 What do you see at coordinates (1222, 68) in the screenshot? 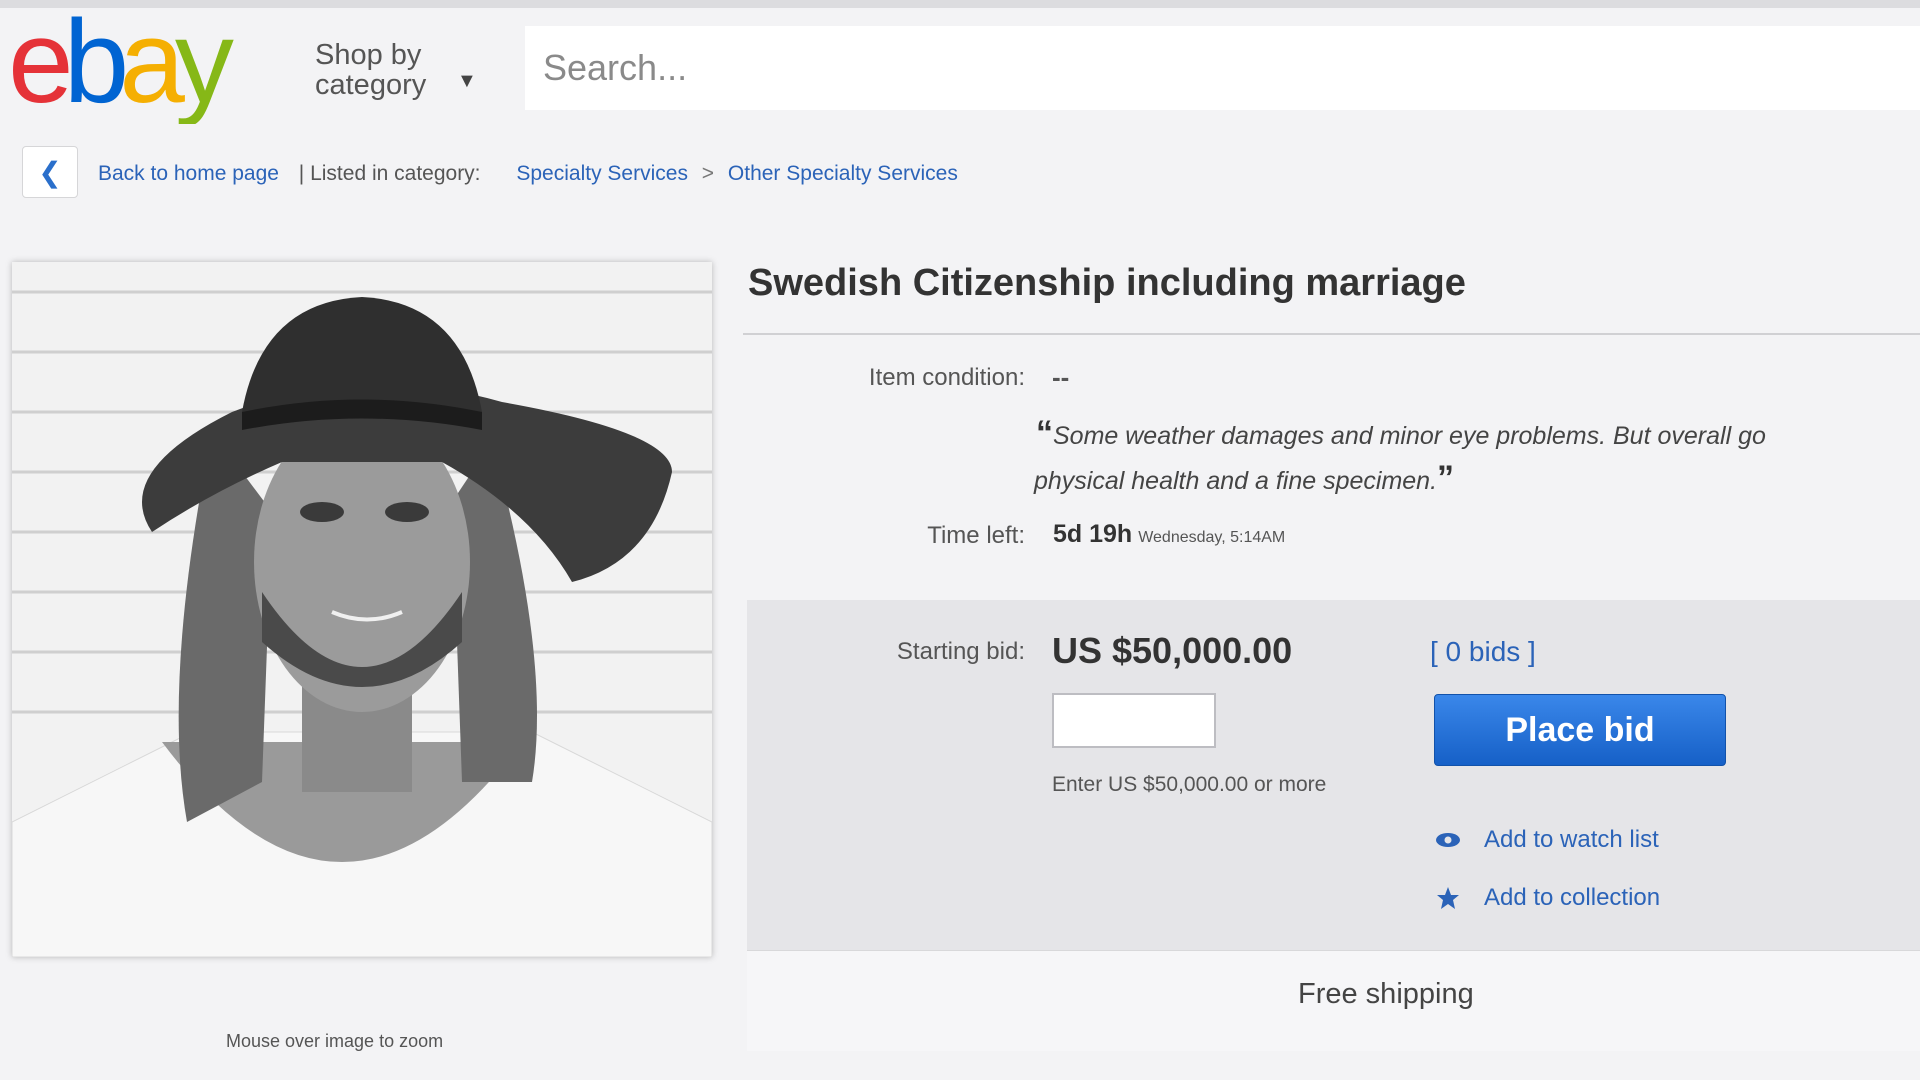
I see `search-input` at bounding box center [1222, 68].